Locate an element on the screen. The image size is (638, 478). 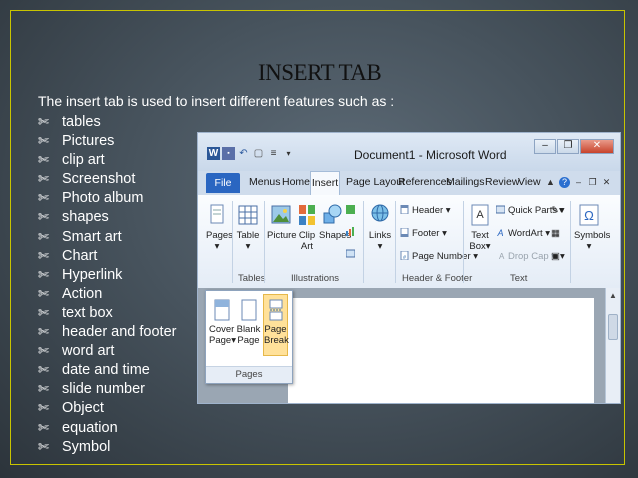
tab-mailings: Mailings is located at coordinates (465, 182).